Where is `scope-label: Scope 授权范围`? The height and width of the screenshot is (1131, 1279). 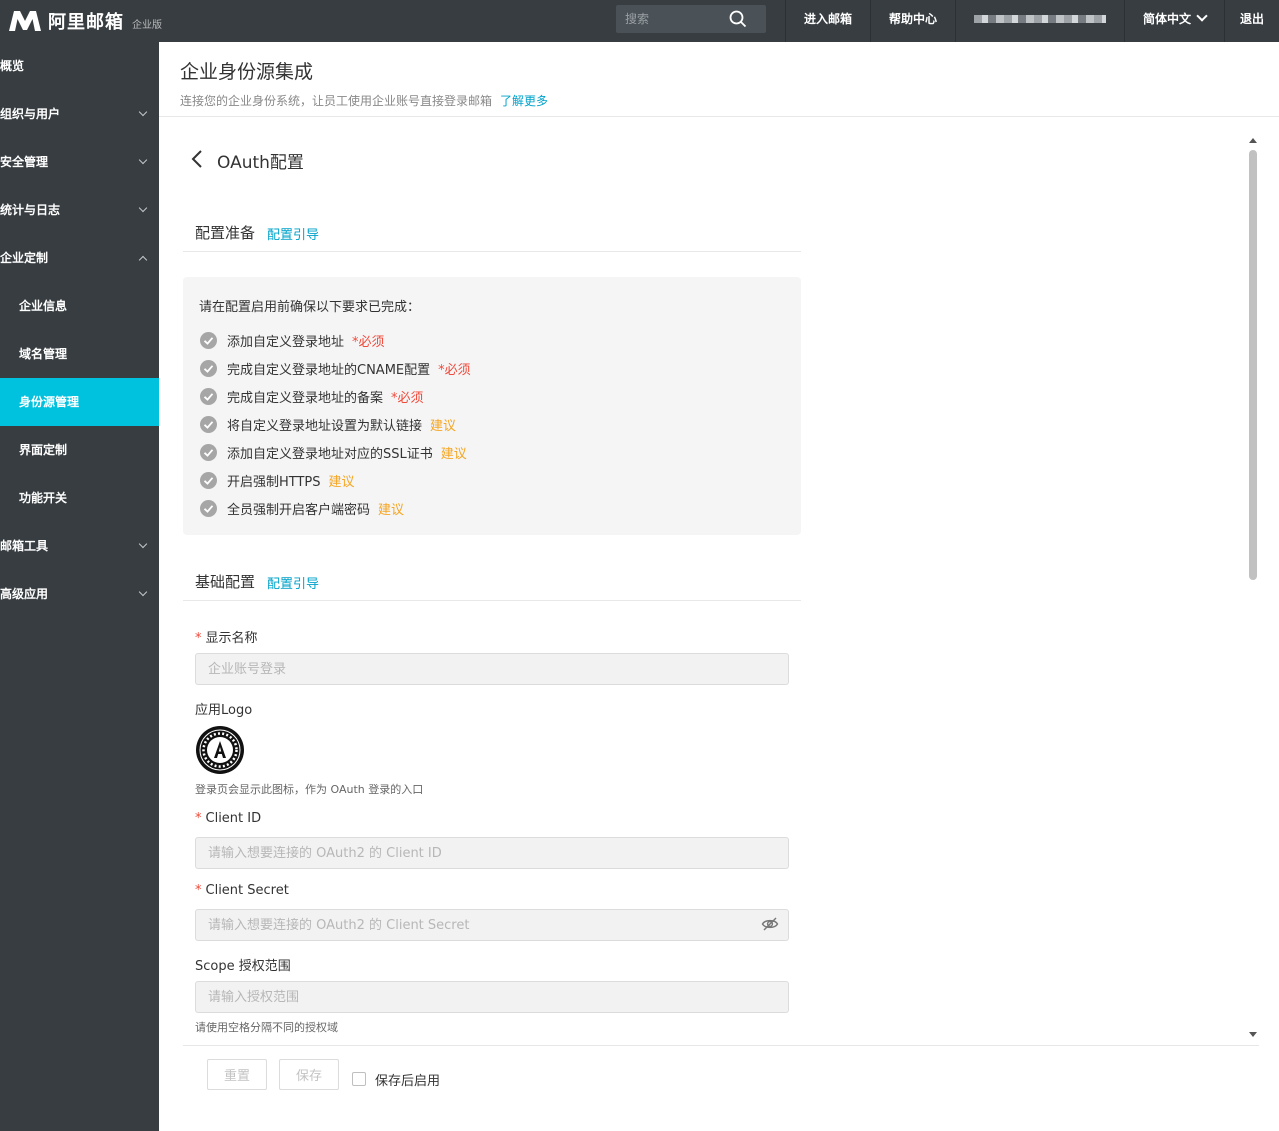 scope-label: Scope 授权范围 is located at coordinates (243, 966).